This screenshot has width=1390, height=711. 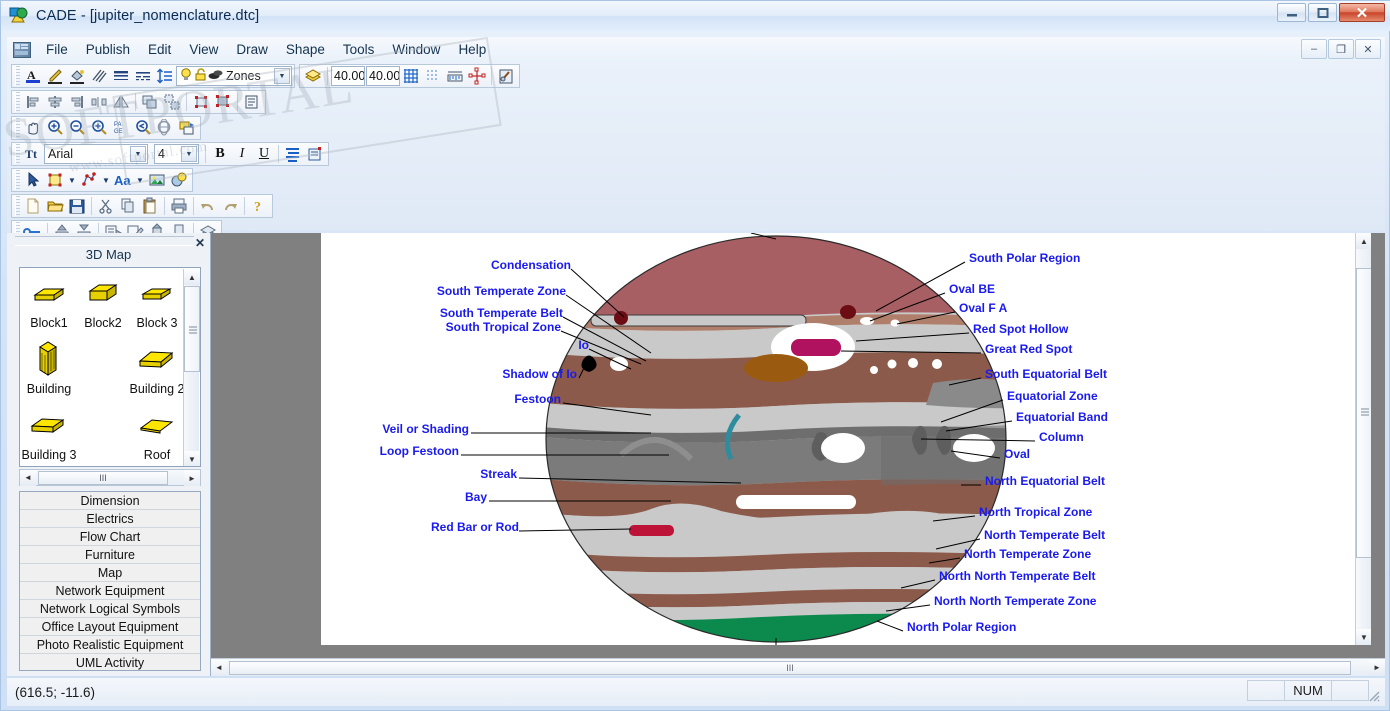 I want to click on help-icon: ?, so click(x=259, y=206).